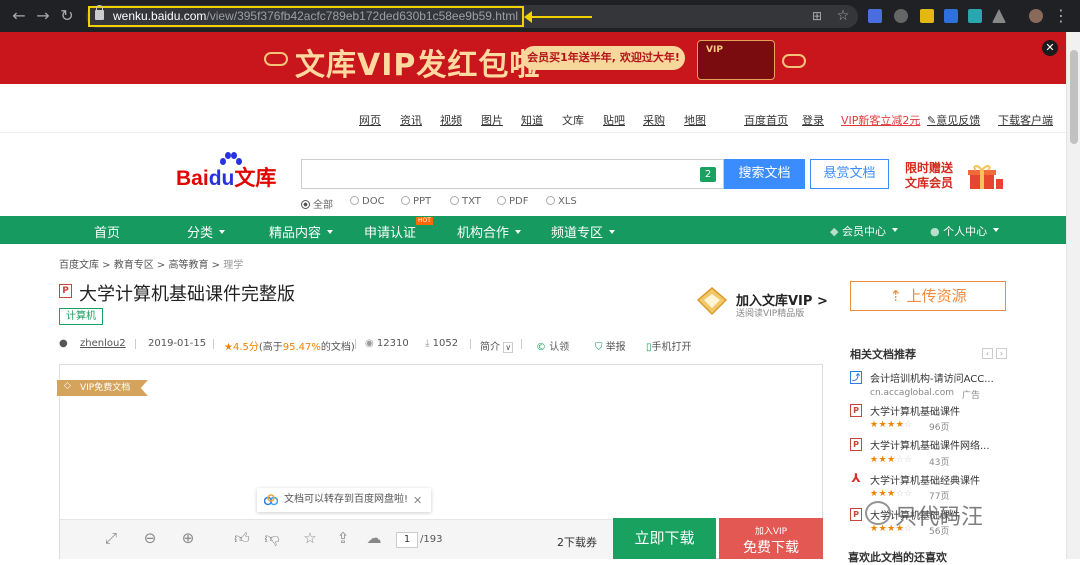 This screenshot has height=565, width=1080. What do you see at coordinates (1061, 16) in the screenshot?
I see `menu-icon: ⋮` at bounding box center [1061, 16].